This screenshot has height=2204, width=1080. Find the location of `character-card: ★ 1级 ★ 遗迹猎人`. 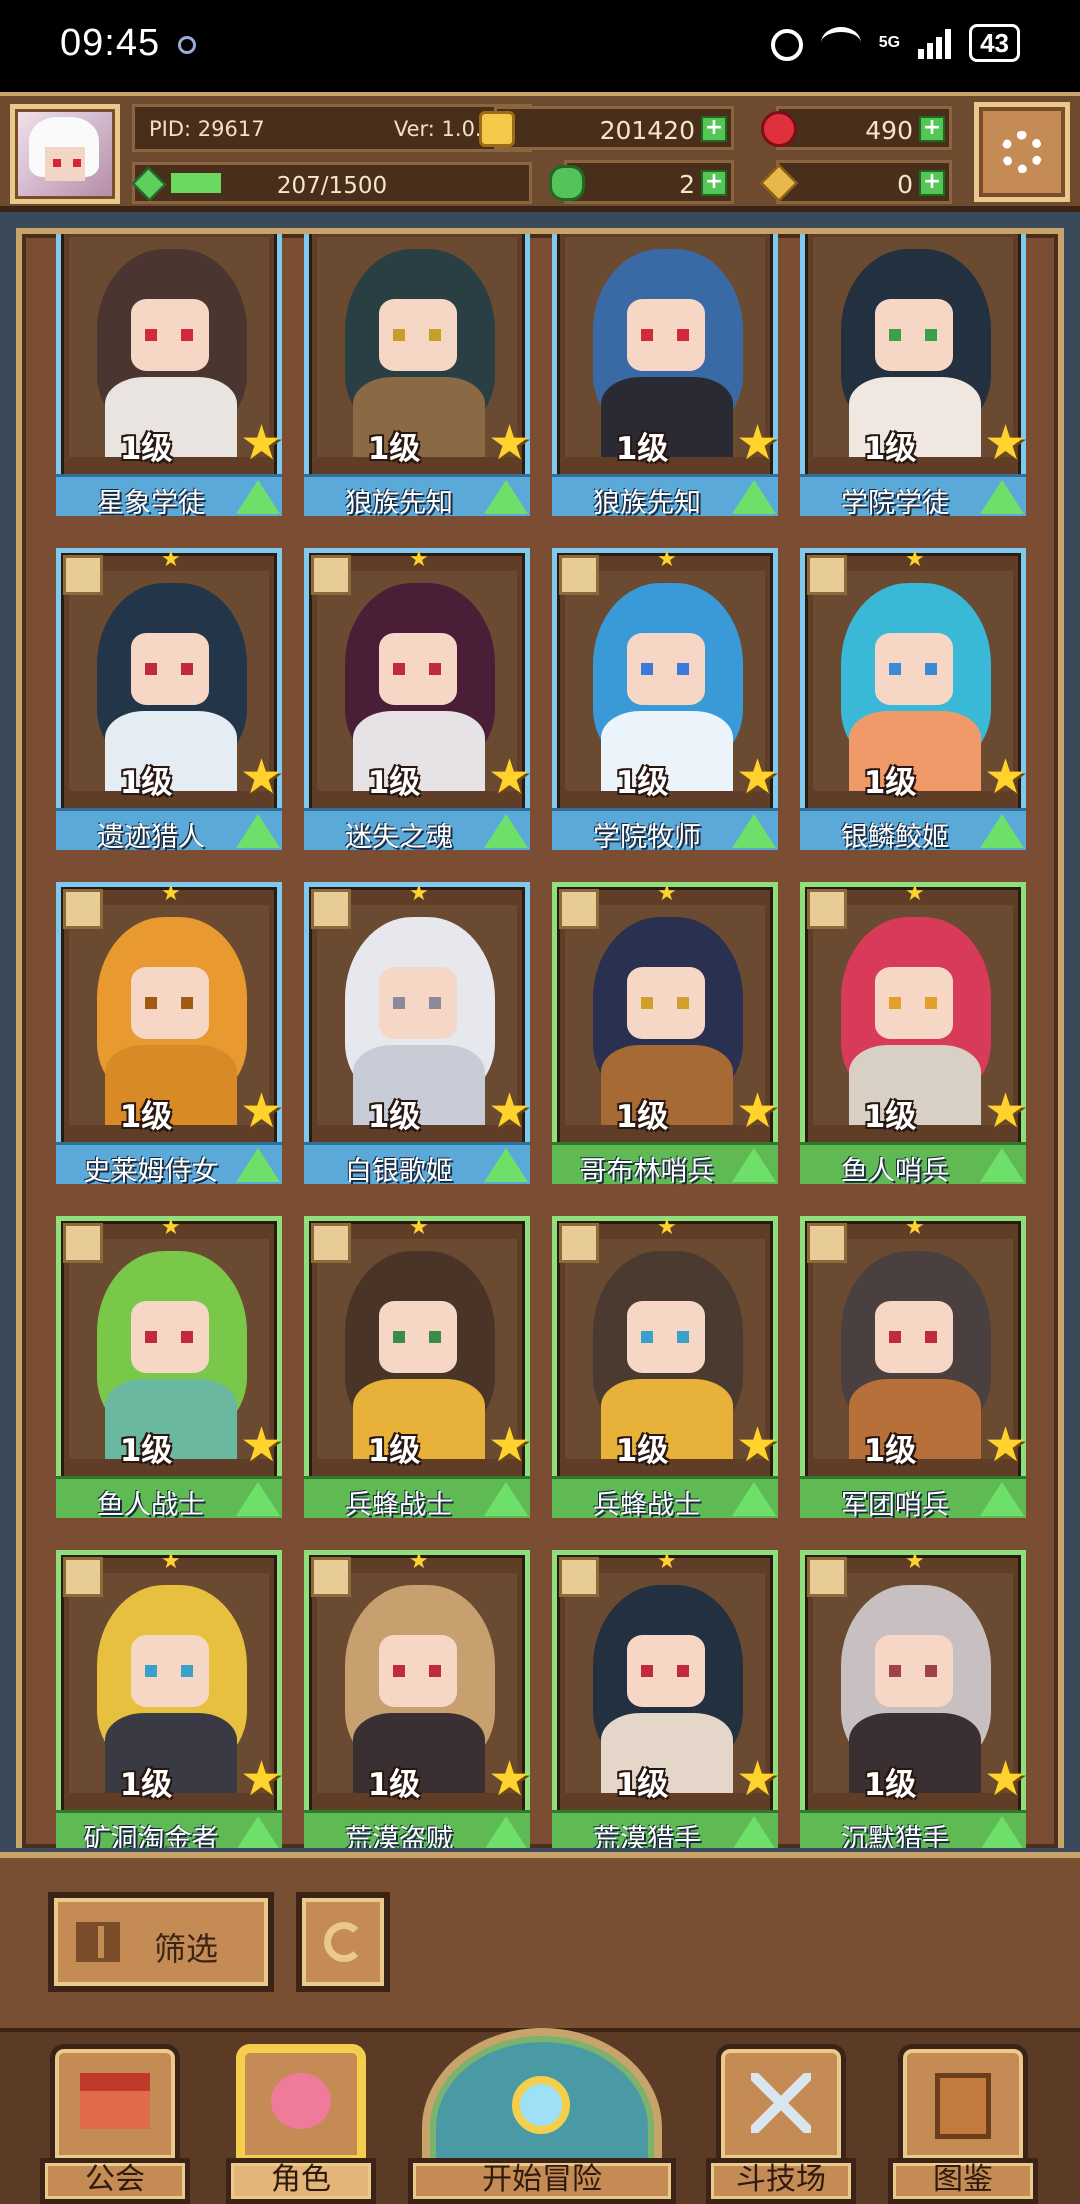

character-card: ★ 1级 ★ 遗迹猎人 is located at coordinates (169, 700).